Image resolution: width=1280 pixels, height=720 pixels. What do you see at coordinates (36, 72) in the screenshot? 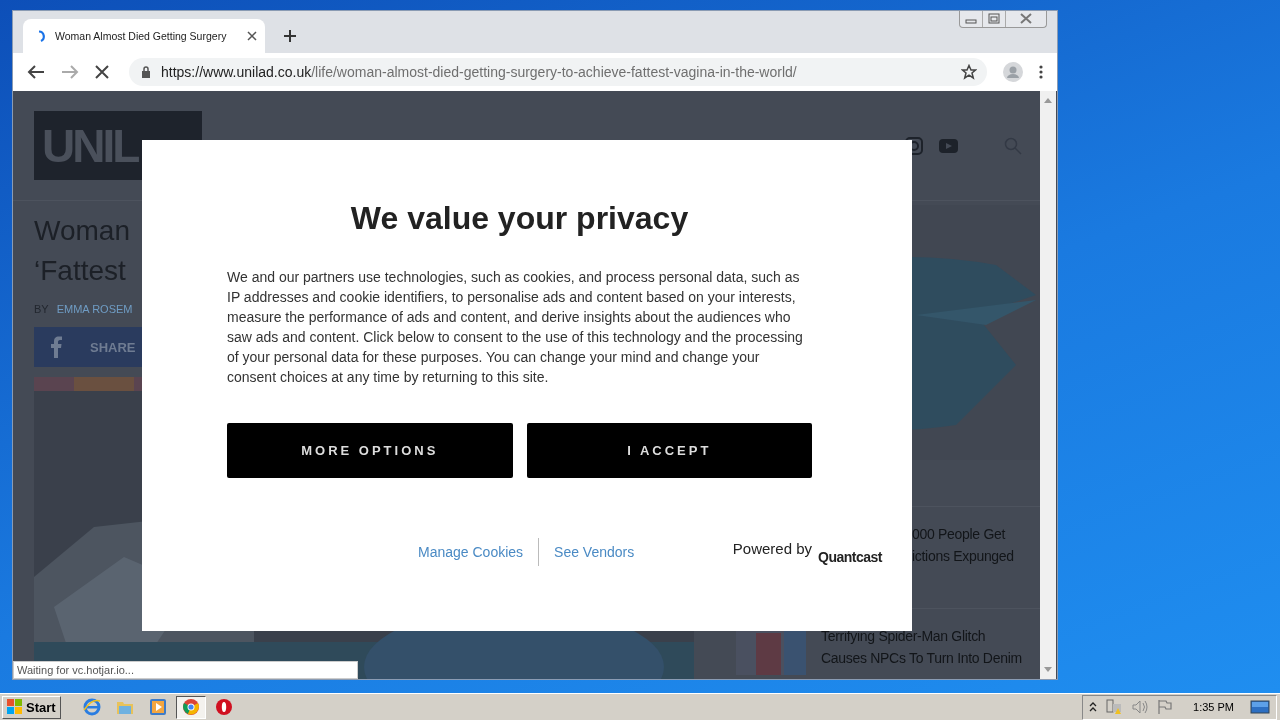
I see `back-icon` at bounding box center [36, 72].